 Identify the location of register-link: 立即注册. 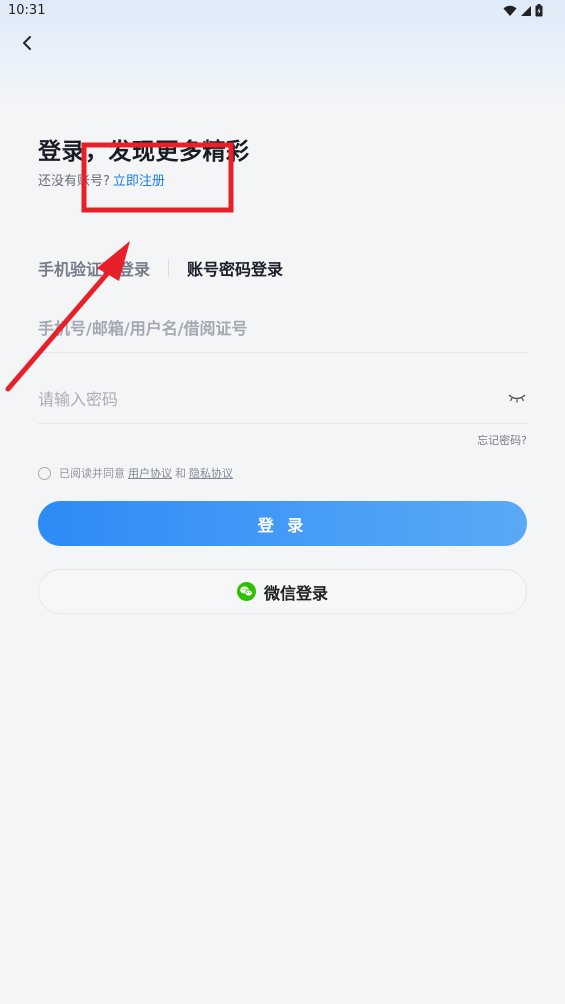
(139, 181).